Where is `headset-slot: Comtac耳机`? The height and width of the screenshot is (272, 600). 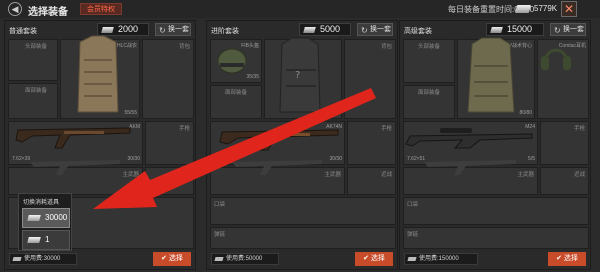
headset-slot: Comtac耳机 is located at coordinates (563, 79).